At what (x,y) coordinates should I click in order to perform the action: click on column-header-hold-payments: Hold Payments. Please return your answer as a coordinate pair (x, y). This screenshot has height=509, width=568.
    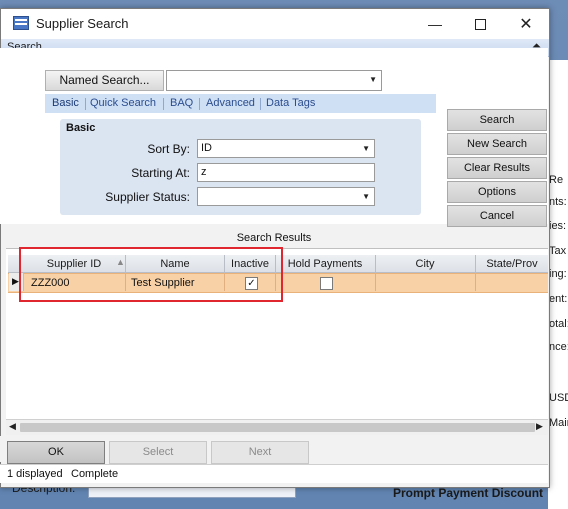
    Looking at the image, I should click on (325, 264).